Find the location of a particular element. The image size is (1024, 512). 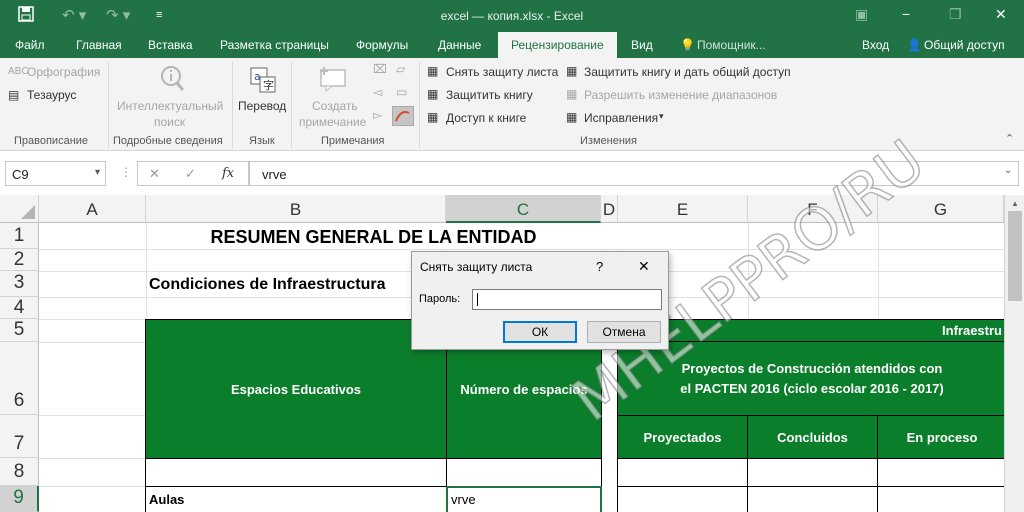

allow-edit-ranges-icon: ▦ is located at coordinates (572, 94).